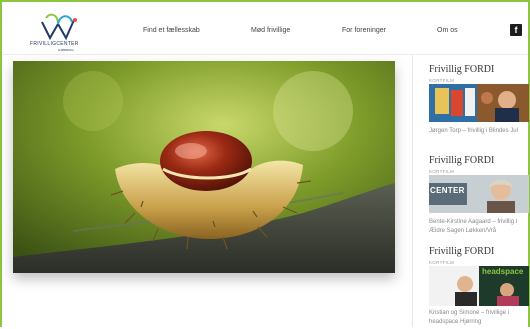 The height and width of the screenshot is (329, 530). Describe the element at coordinates (270, 30) in the screenshot. I see `nav-mod-frivillige: Mød frivillige` at that location.